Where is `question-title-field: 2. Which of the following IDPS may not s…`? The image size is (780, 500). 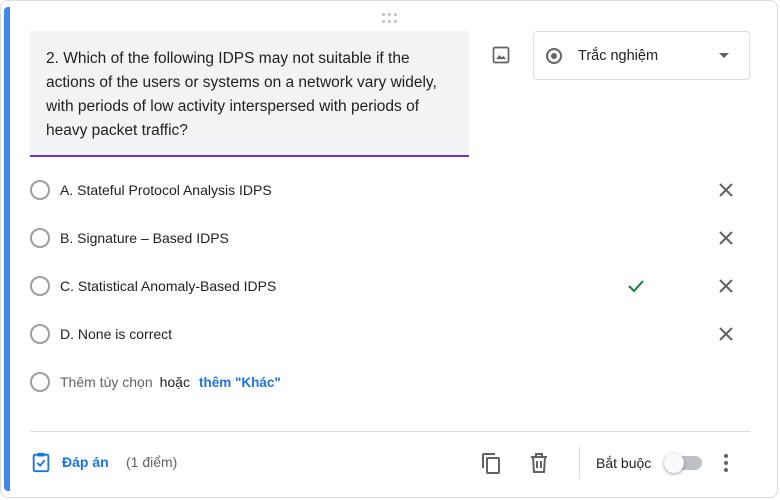
question-title-field: 2. Which of the following IDPS may not s… is located at coordinates (249, 94).